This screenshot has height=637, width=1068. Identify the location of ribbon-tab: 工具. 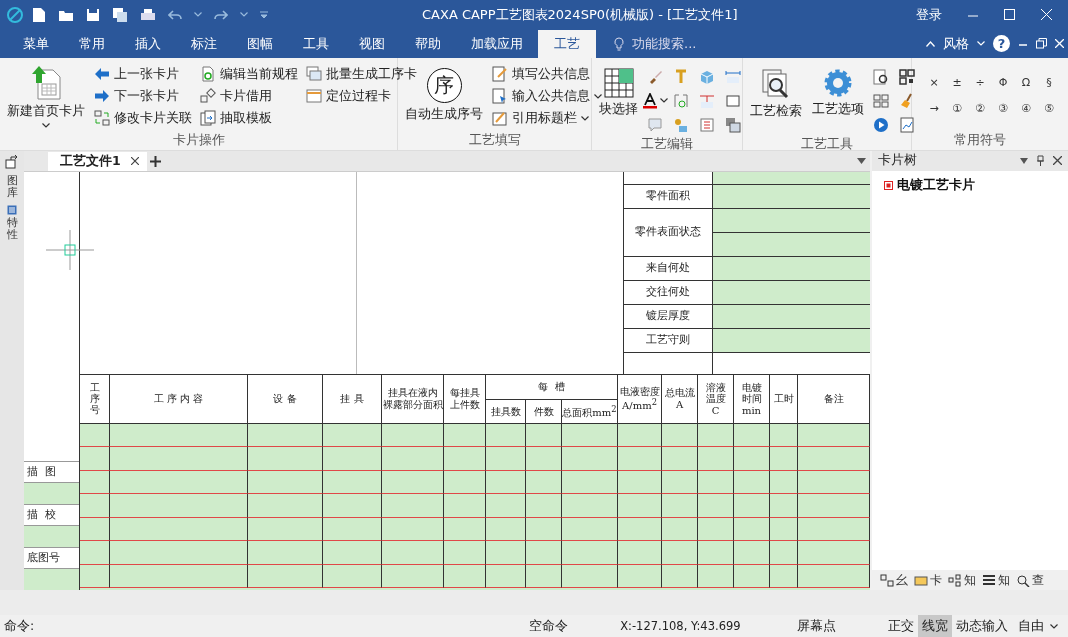
(316, 43).